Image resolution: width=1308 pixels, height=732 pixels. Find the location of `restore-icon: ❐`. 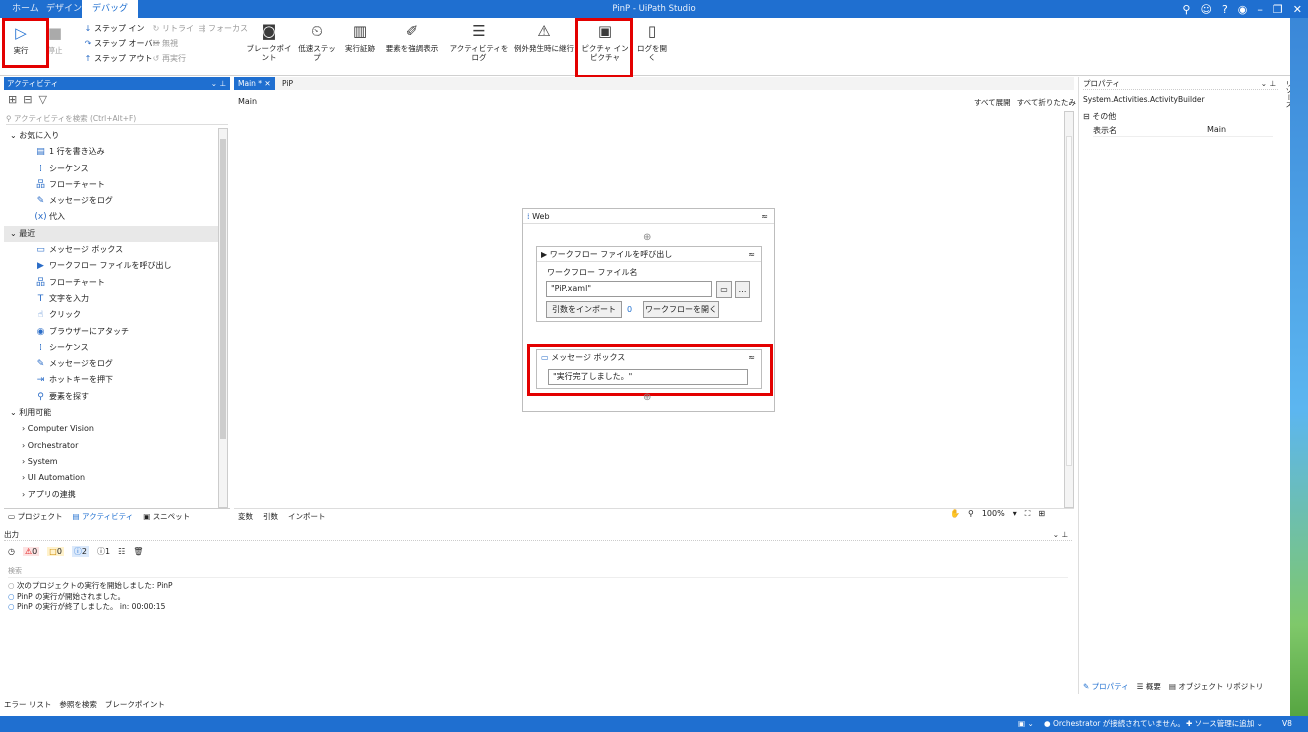

restore-icon: ❐ is located at coordinates (1278, 9).